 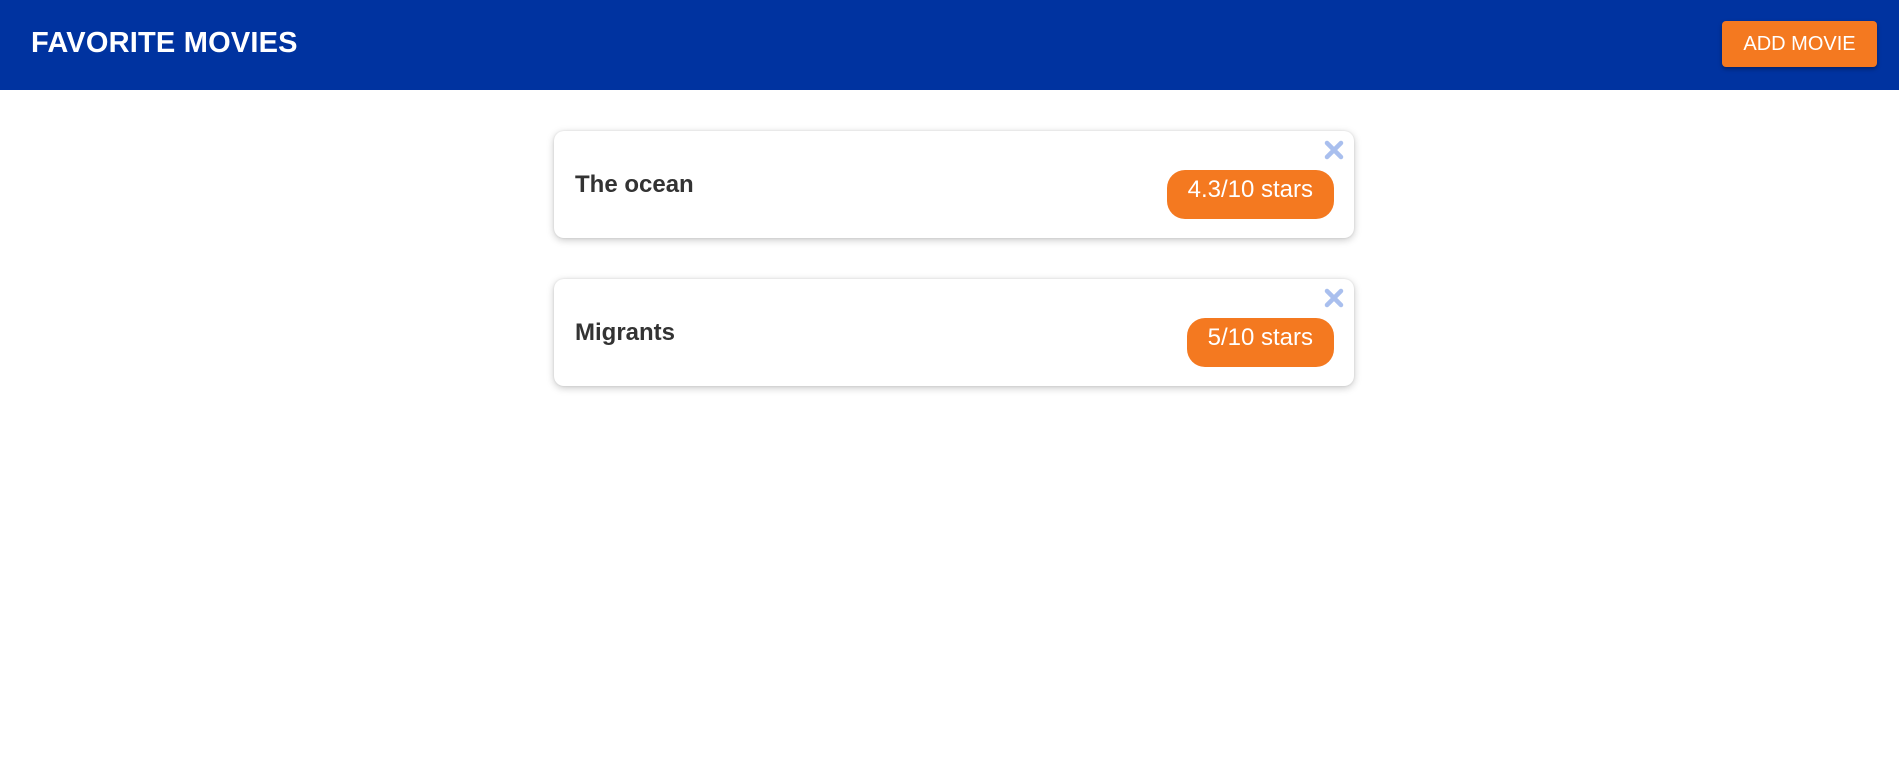 I want to click on movie-card: Migrants 5/10 stars, so click(x=954, y=332).